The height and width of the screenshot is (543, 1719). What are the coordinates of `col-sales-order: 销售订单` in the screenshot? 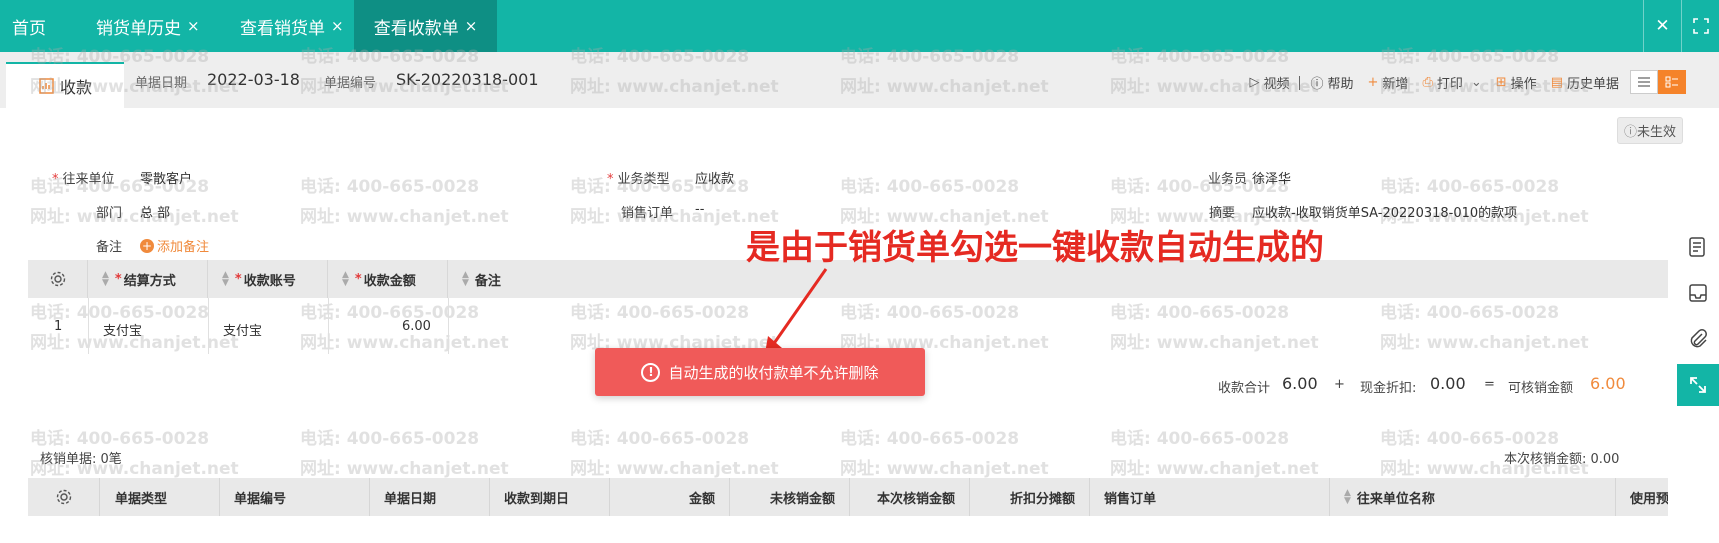 It's located at (1210, 497).